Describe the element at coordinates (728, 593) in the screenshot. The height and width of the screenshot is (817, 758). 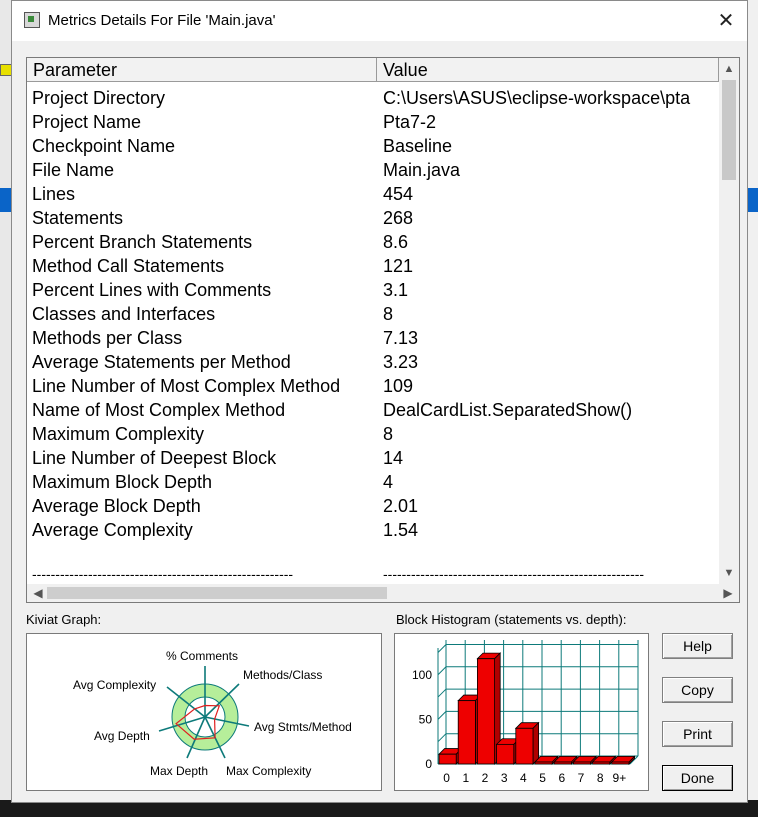
I see `scroll-right-icon: ▶` at that location.